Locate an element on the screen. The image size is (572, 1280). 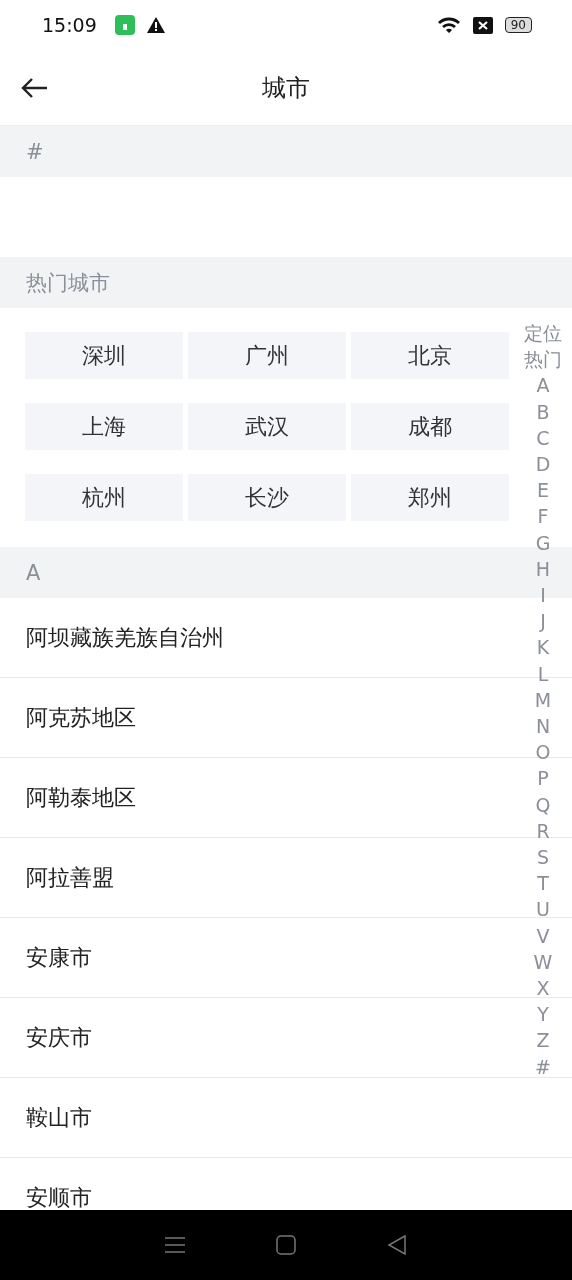
city-chip: 郑州 is located at coordinates (430, 497).